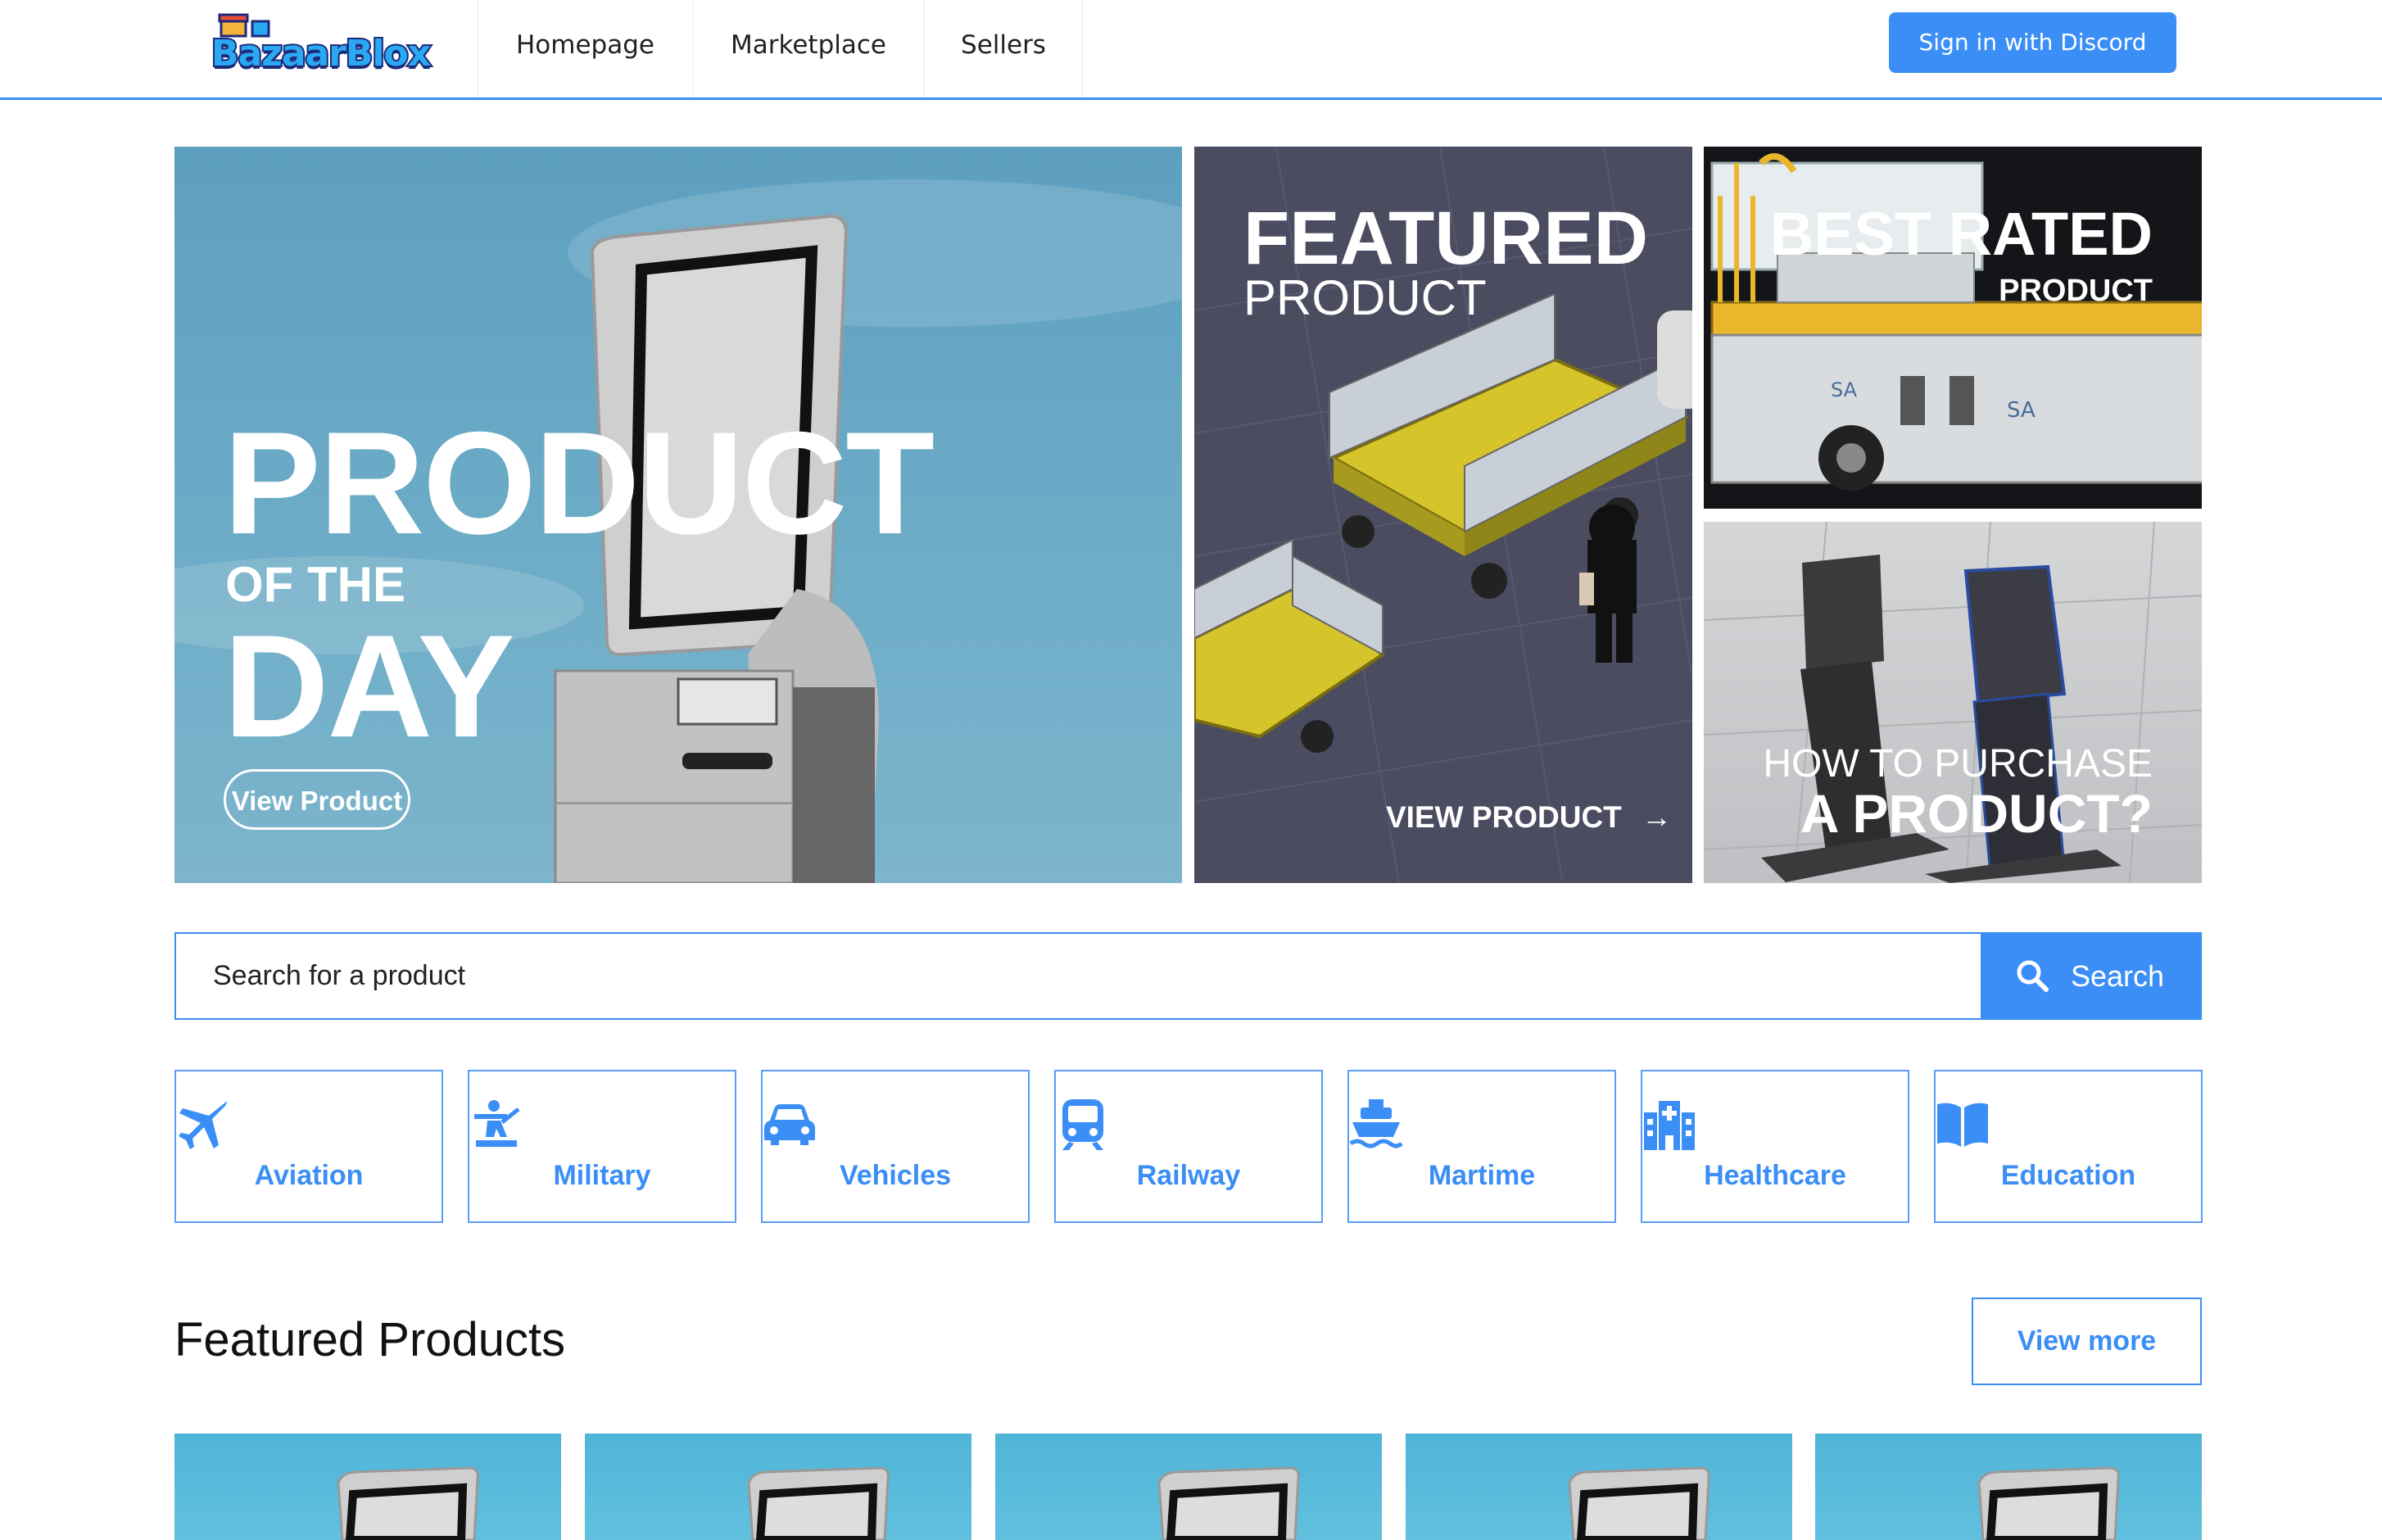  Describe the element at coordinates (1443, 515) in the screenshot. I see `featured-product-banner: FEATURED PRODUCT VIEW PRODUCT →` at that location.